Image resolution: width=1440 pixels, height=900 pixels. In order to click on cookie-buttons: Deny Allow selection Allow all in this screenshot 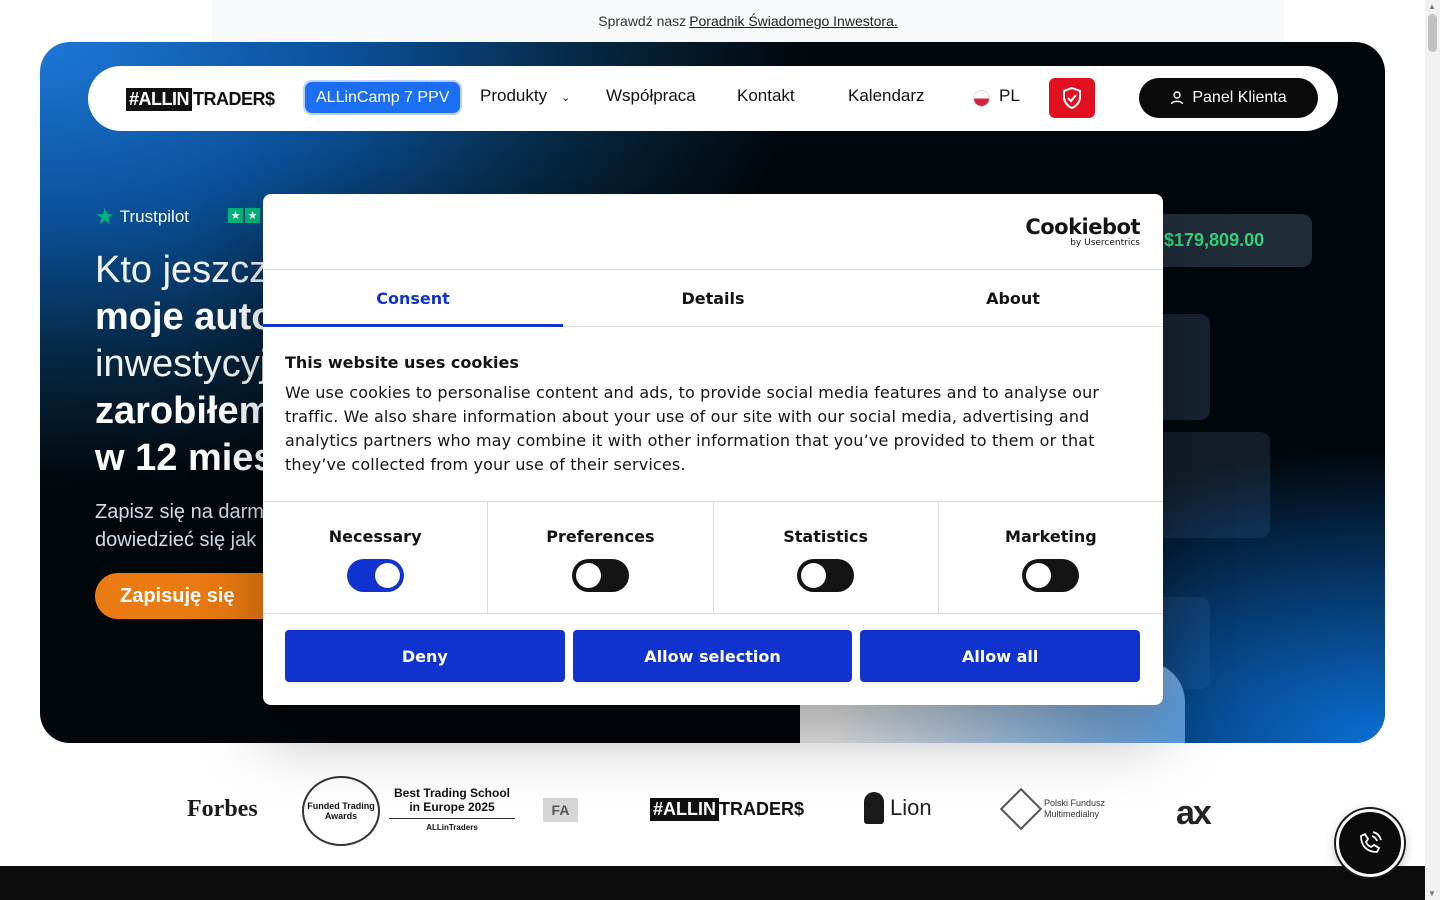, I will do `click(713, 656)`.